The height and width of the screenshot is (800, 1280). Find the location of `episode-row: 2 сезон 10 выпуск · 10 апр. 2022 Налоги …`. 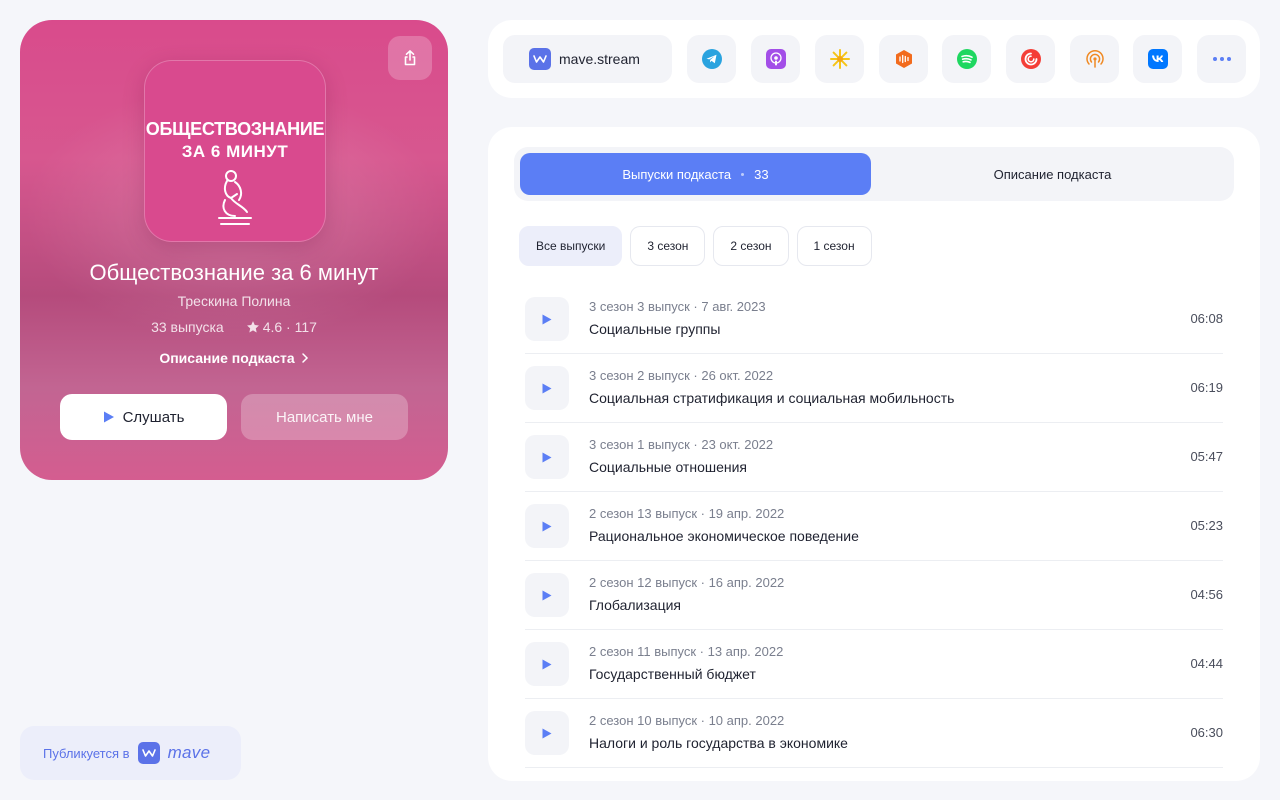

episode-row: 2 сезон 10 выпуск · 10 апр. 2022 Налоги … is located at coordinates (874, 733).